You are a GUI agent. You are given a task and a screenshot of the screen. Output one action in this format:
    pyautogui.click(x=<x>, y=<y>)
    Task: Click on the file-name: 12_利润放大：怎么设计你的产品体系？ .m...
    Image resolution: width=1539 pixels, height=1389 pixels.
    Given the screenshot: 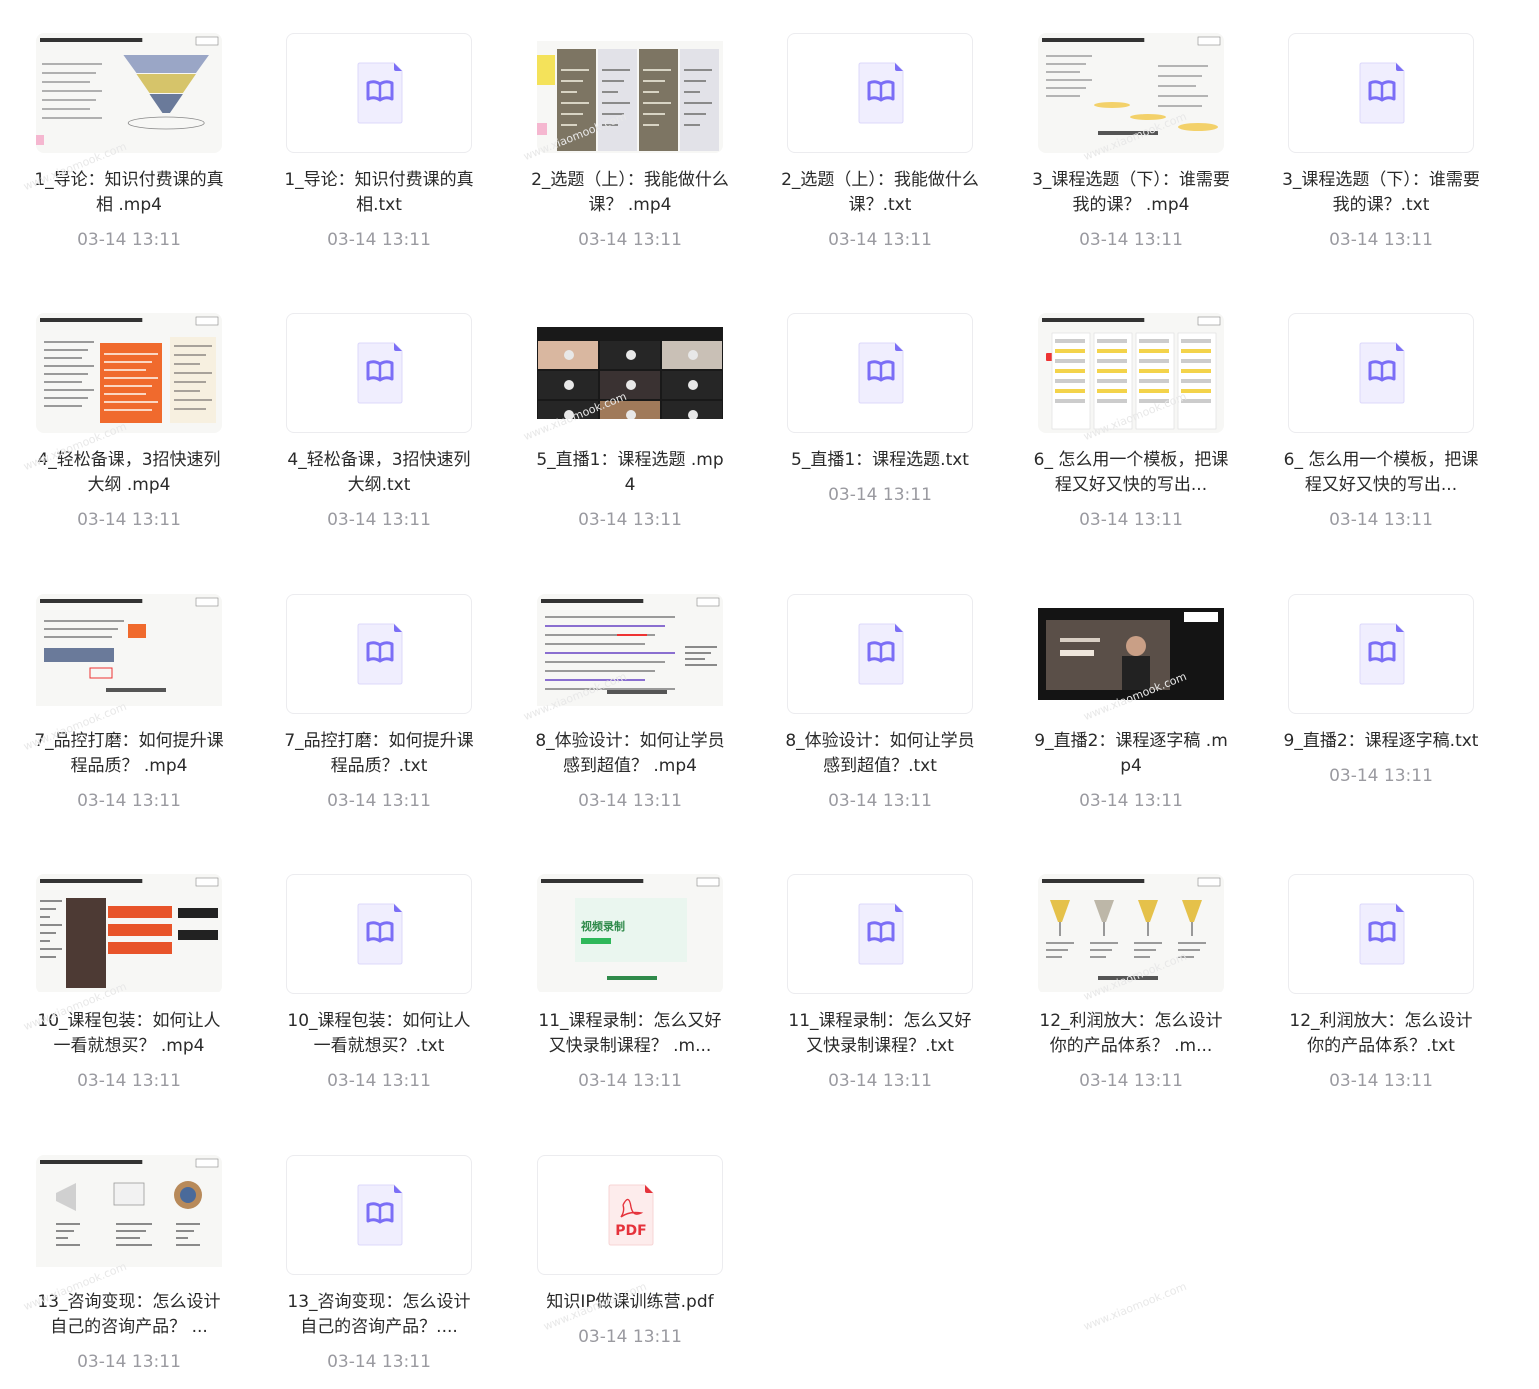 What is the action you would take?
    pyautogui.click(x=1131, y=1034)
    